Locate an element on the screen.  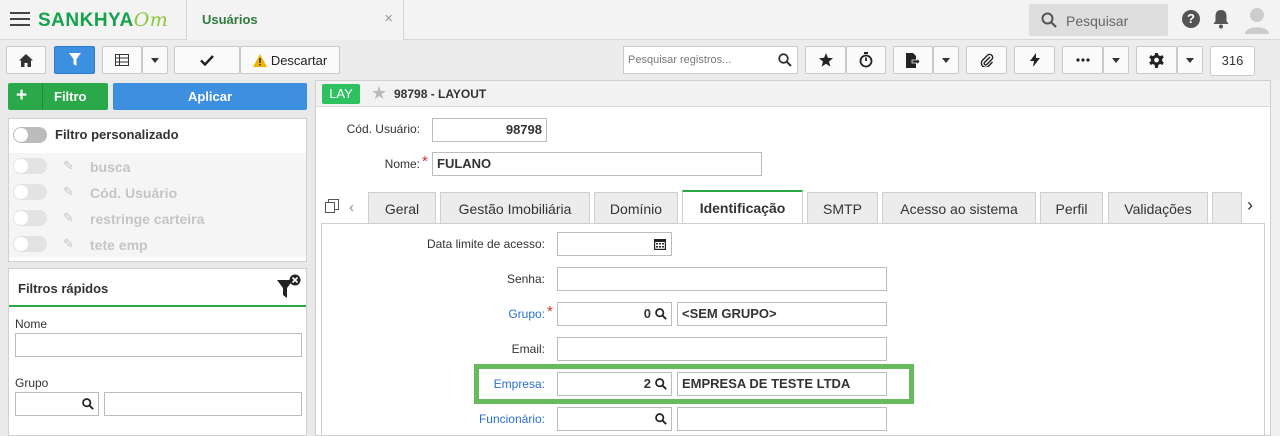
stopwatch-icon is located at coordinates (866, 60).